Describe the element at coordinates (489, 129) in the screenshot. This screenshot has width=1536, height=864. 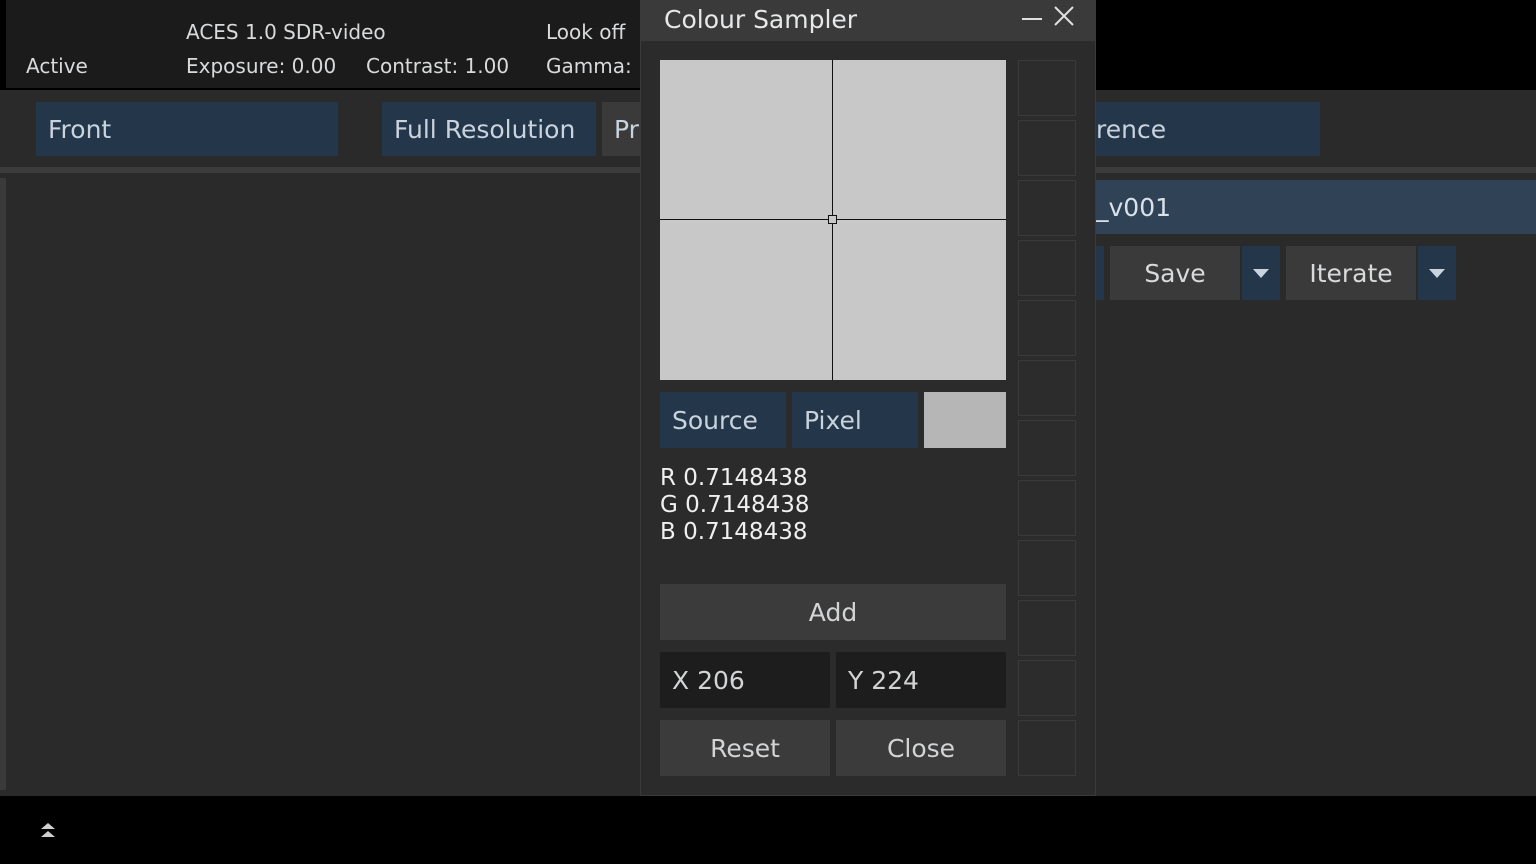
I see `full-resolution-button: Full Resolution` at that location.